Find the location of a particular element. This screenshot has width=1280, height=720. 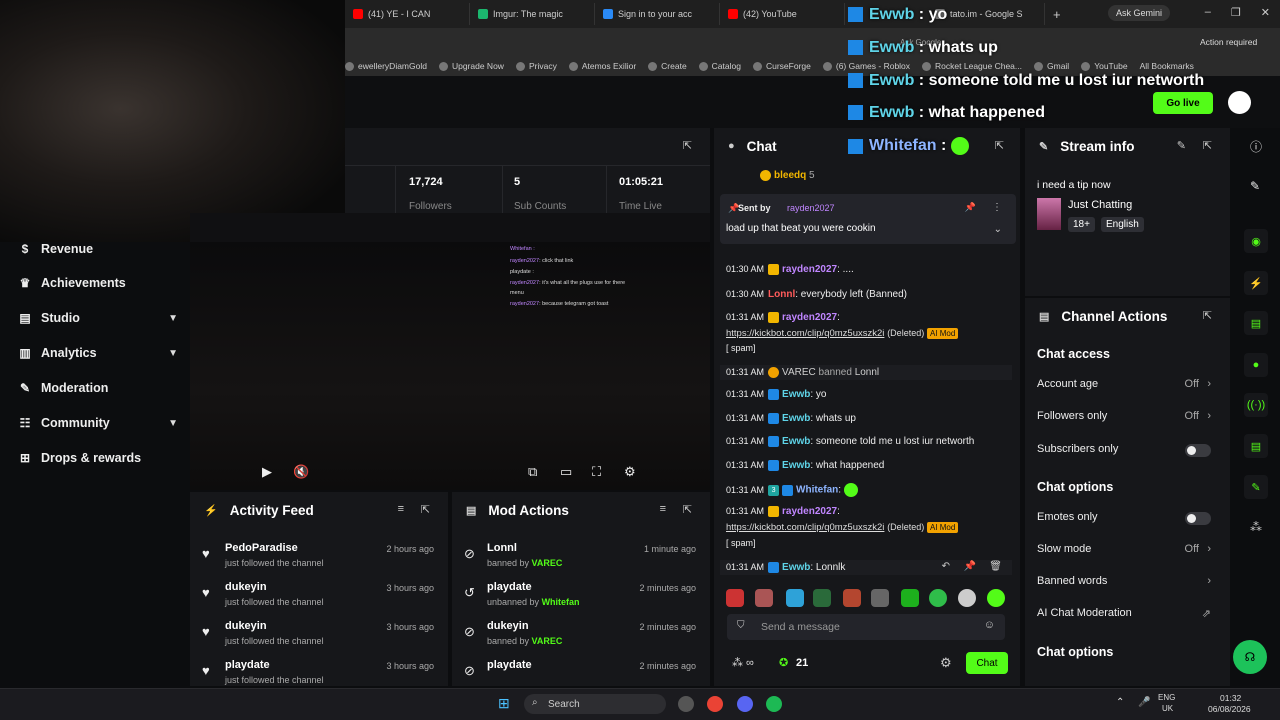

bookmark: Catalog is located at coordinates (719, 66).